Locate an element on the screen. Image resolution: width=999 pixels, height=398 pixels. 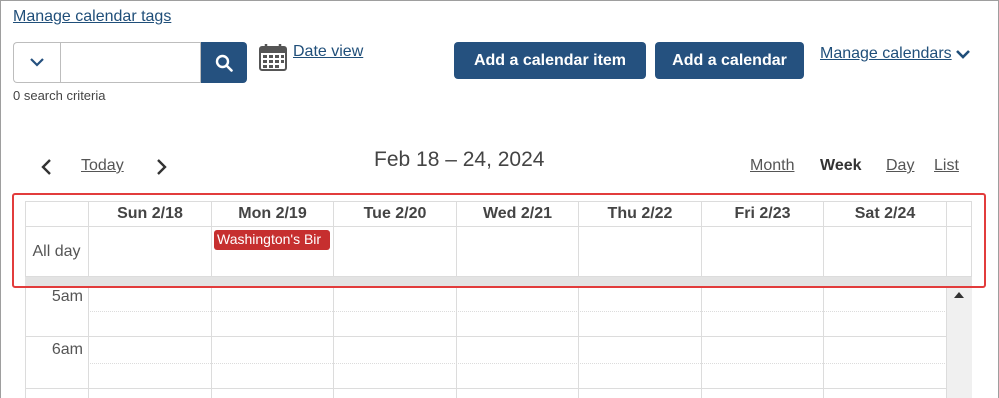
manage-calendars-menu: Manage calendars is located at coordinates (895, 54).